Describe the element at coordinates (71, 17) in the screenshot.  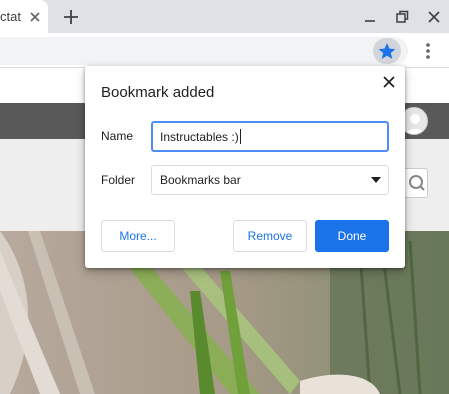
I see `new-tab-plus-icon` at that location.